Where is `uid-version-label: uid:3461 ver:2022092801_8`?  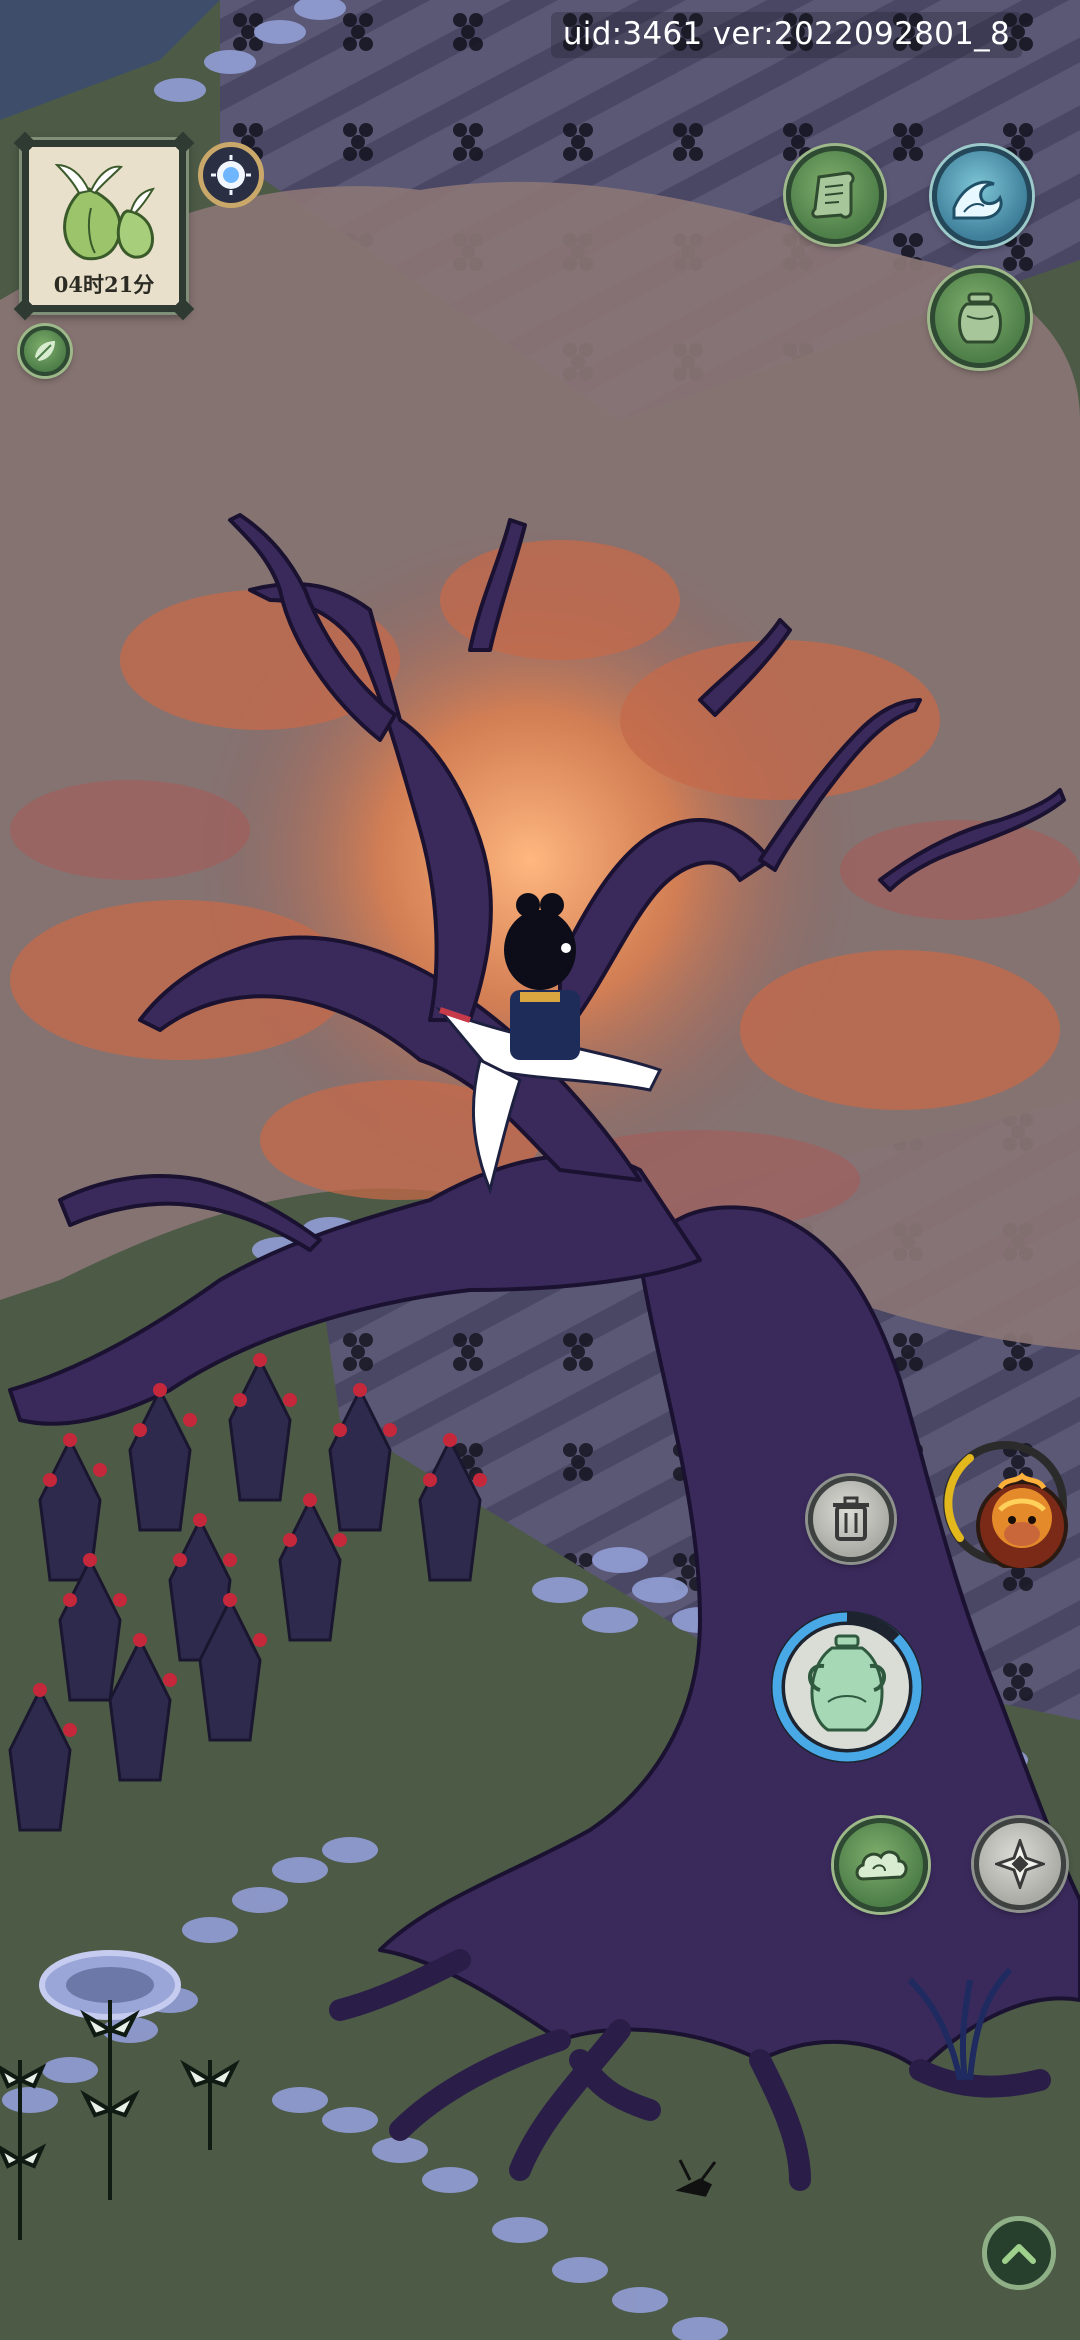 uid-version-label: uid:3461 ver:2022092801_8 is located at coordinates (786, 35).